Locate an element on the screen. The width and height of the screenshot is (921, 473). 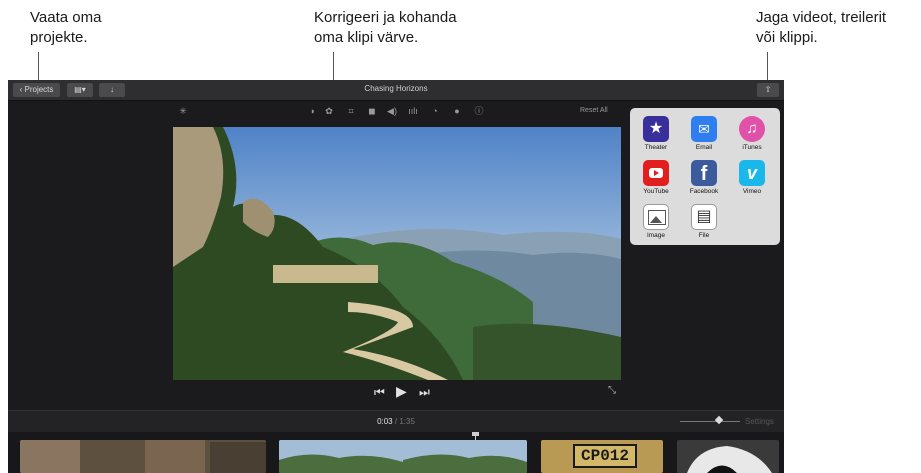
speed-icon: ◔ is located at coordinates (435, 111).